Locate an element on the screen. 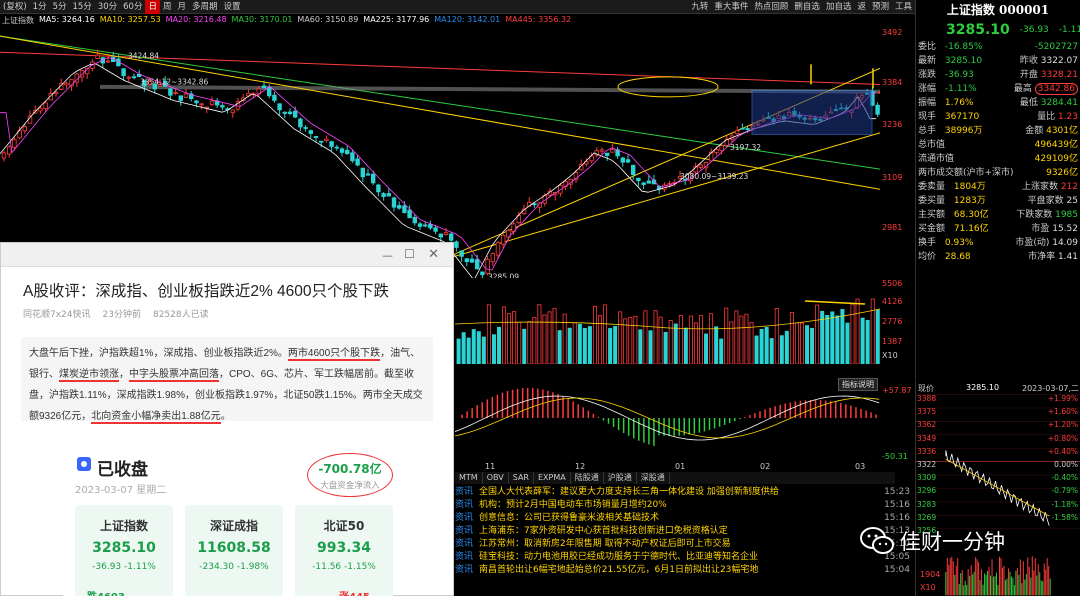  period-button-6: 周 is located at coordinates (167, 7).